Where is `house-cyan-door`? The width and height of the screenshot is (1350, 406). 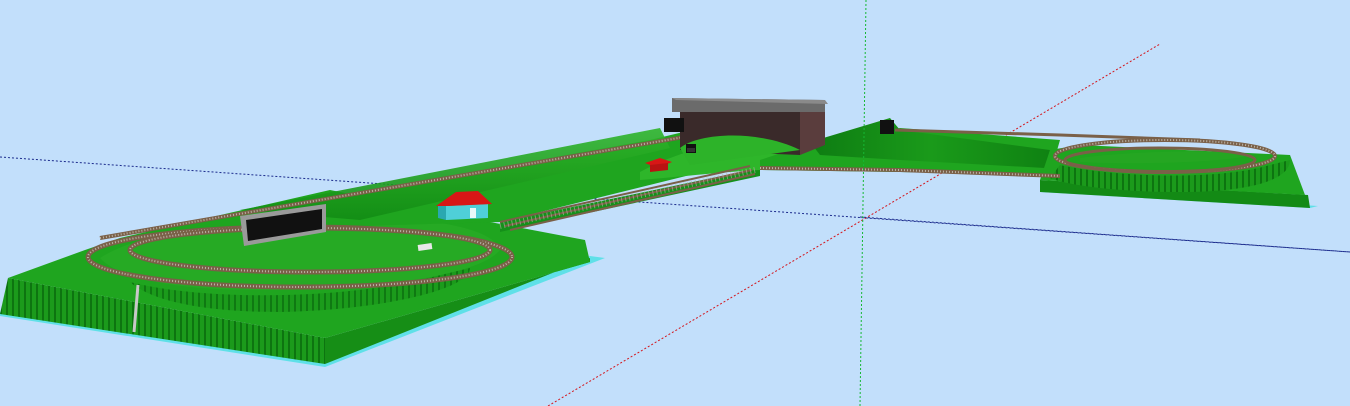 house-cyan-door is located at coordinates (473, 213).